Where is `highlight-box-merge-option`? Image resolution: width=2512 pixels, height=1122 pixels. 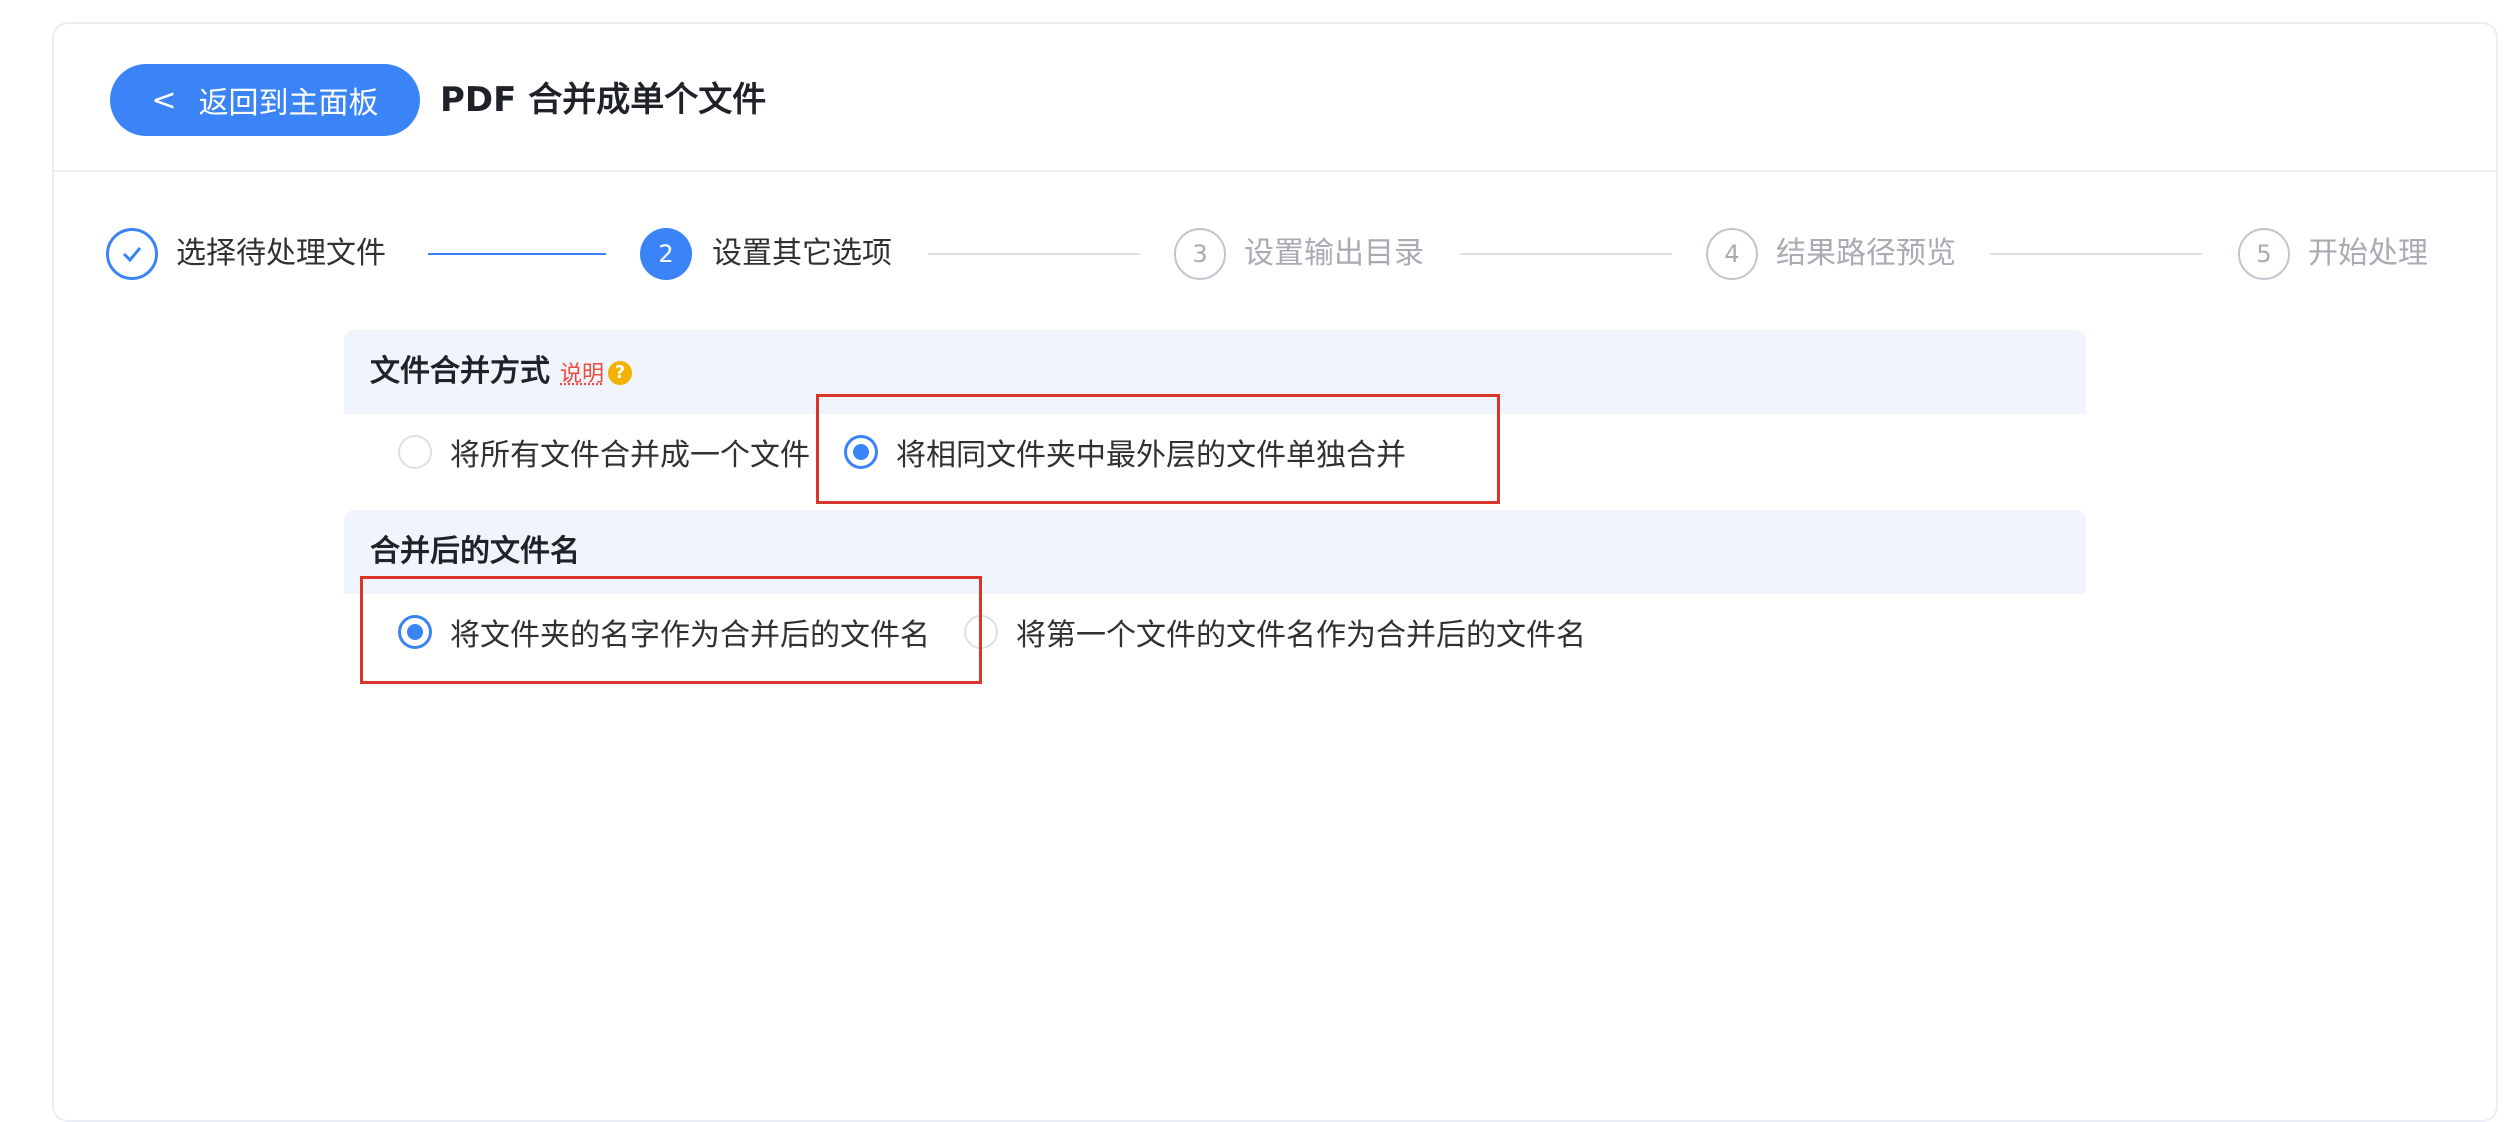
highlight-box-merge-option is located at coordinates (1158, 449).